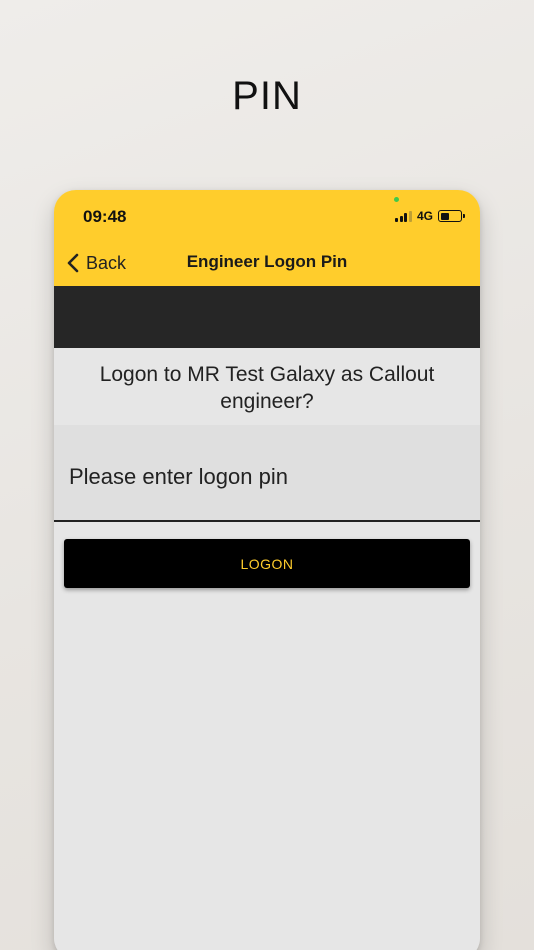 This screenshot has height=950, width=534. What do you see at coordinates (396, 199) in the screenshot?
I see `camera-indicator-dot` at bounding box center [396, 199].